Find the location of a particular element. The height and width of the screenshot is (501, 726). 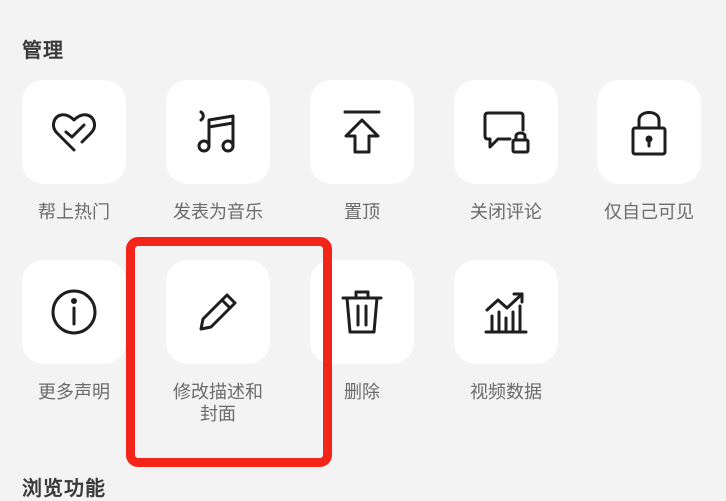

pin-top-icon is located at coordinates (362, 132).